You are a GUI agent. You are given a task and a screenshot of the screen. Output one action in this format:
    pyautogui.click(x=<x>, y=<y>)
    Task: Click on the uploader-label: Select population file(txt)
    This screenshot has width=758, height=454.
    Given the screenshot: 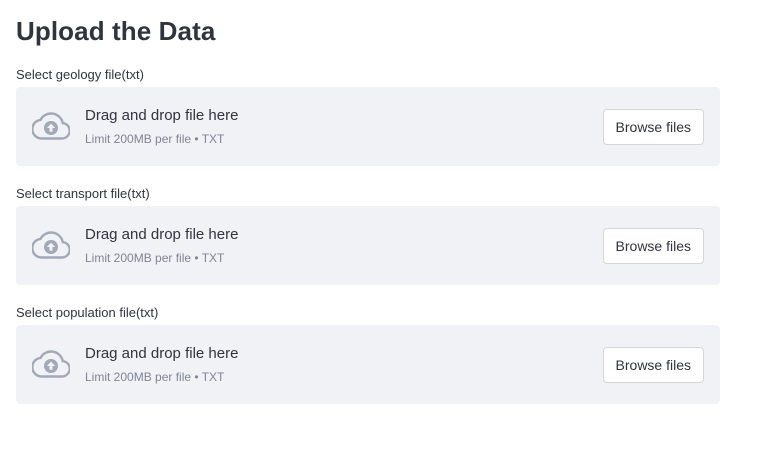 What is the action you would take?
    pyautogui.click(x=87, y=312)
    